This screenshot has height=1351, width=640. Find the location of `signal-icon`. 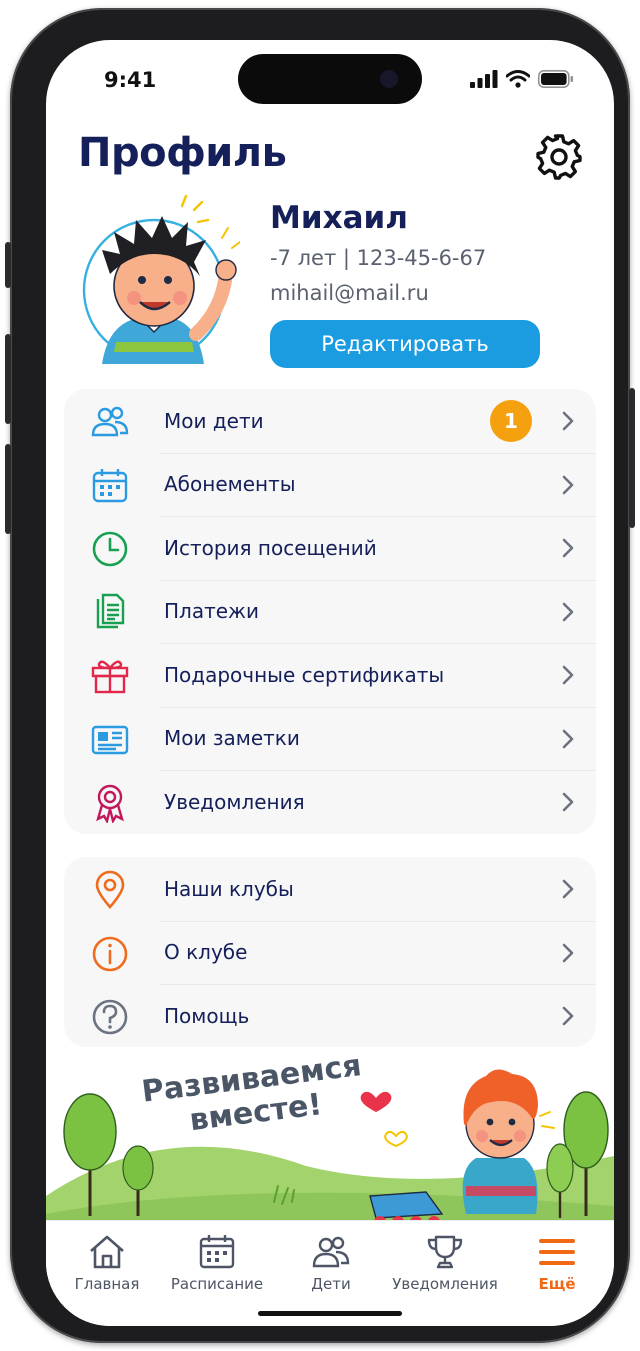

signal-icon is located at coordinates (484, 79).